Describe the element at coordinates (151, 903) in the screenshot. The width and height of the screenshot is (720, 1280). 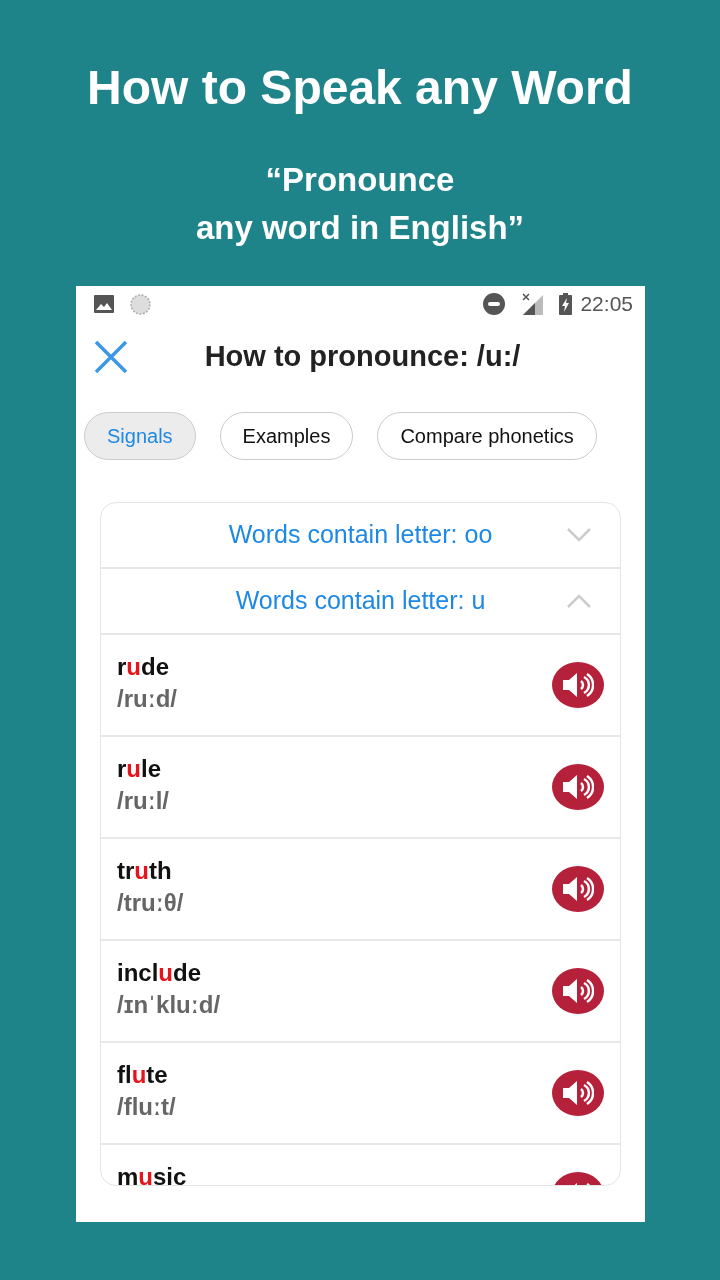
I see `phonetic-text: /truːθ/` at that location.